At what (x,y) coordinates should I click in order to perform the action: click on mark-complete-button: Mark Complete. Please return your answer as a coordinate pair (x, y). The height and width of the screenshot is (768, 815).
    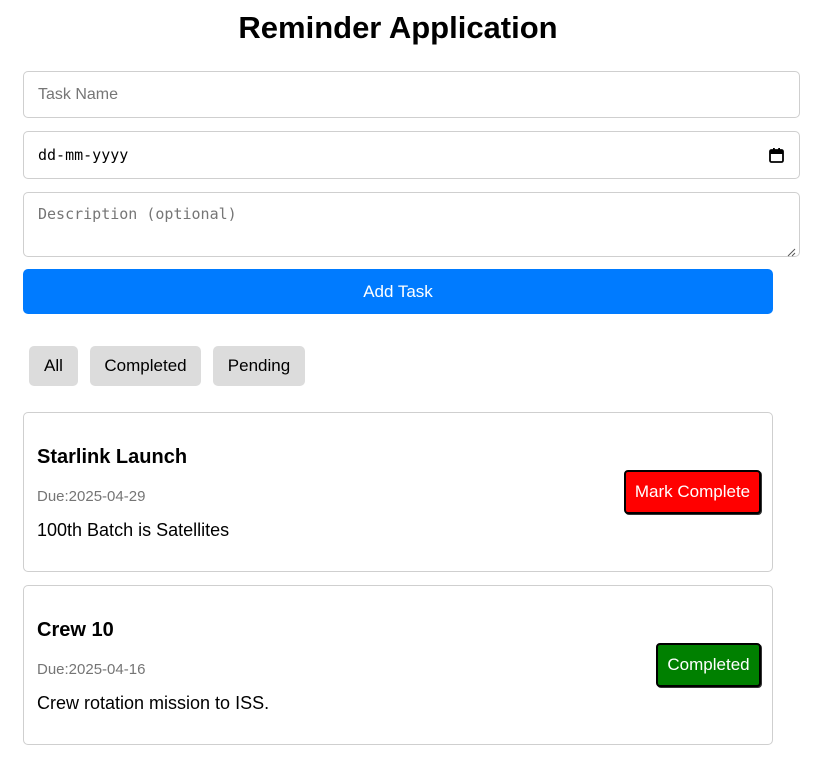
    Looking at the image, I should click on (692, 492).